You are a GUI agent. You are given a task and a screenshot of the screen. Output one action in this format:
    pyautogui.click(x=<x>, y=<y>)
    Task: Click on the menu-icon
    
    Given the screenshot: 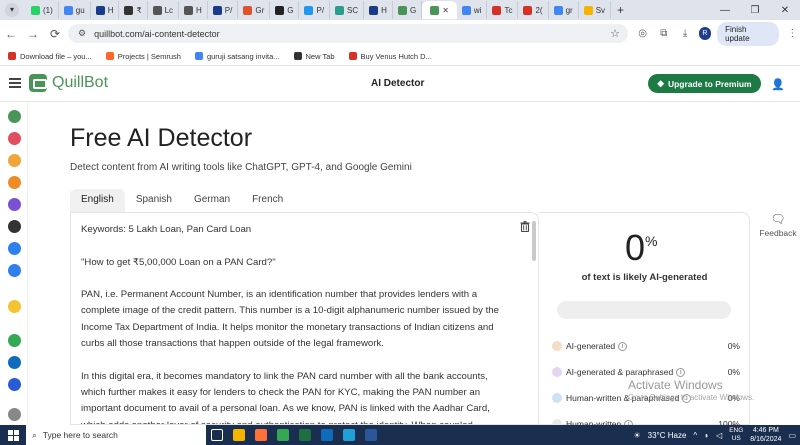 What is the action you would take?
    pyautogui.click(x=15, y=83)
    